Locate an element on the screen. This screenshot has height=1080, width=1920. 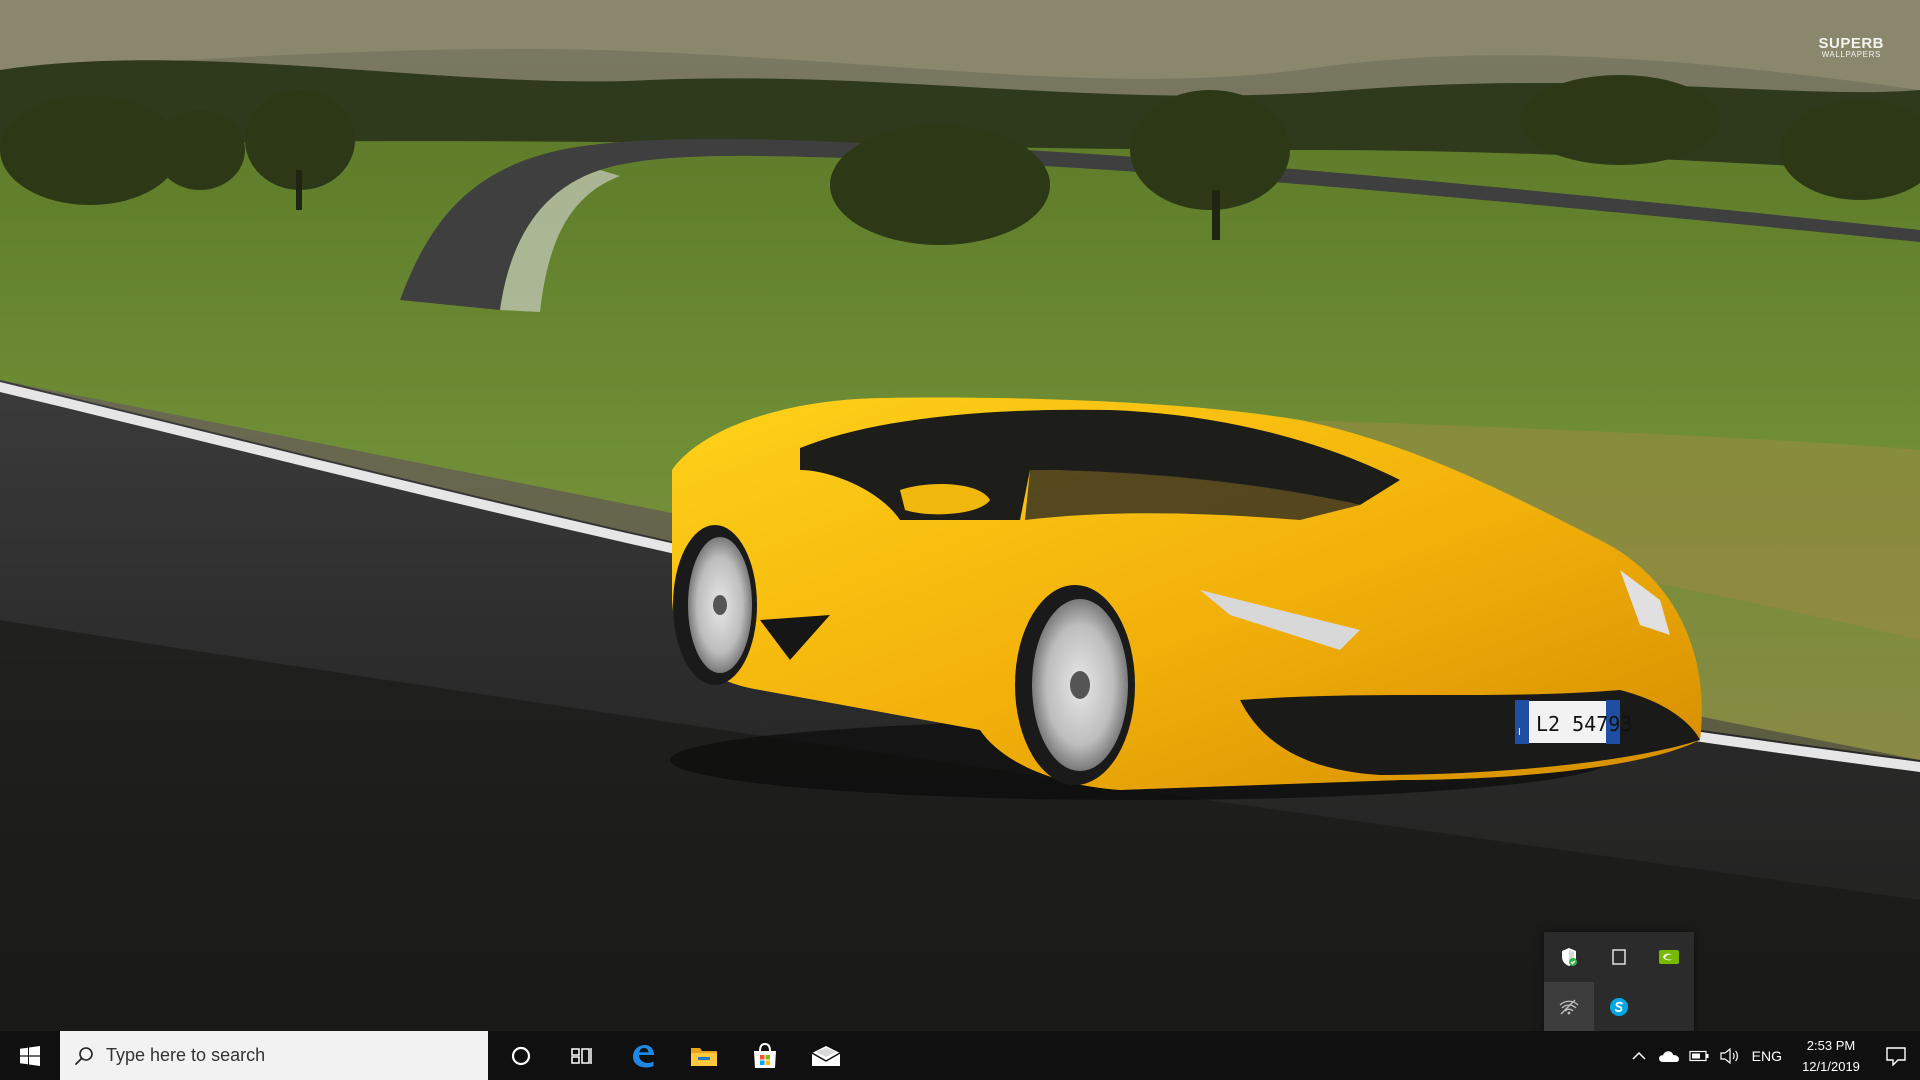
network-wifi-icon is located at coordinates (1569, 1007).